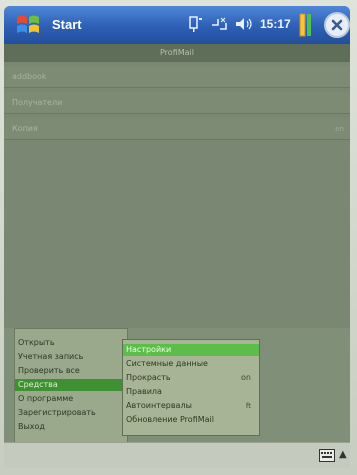 The width and height of the screenshot is (357, 475). I want to click on submenu-item-autointervals: Автоинтервалы ft, so click(191, 406).